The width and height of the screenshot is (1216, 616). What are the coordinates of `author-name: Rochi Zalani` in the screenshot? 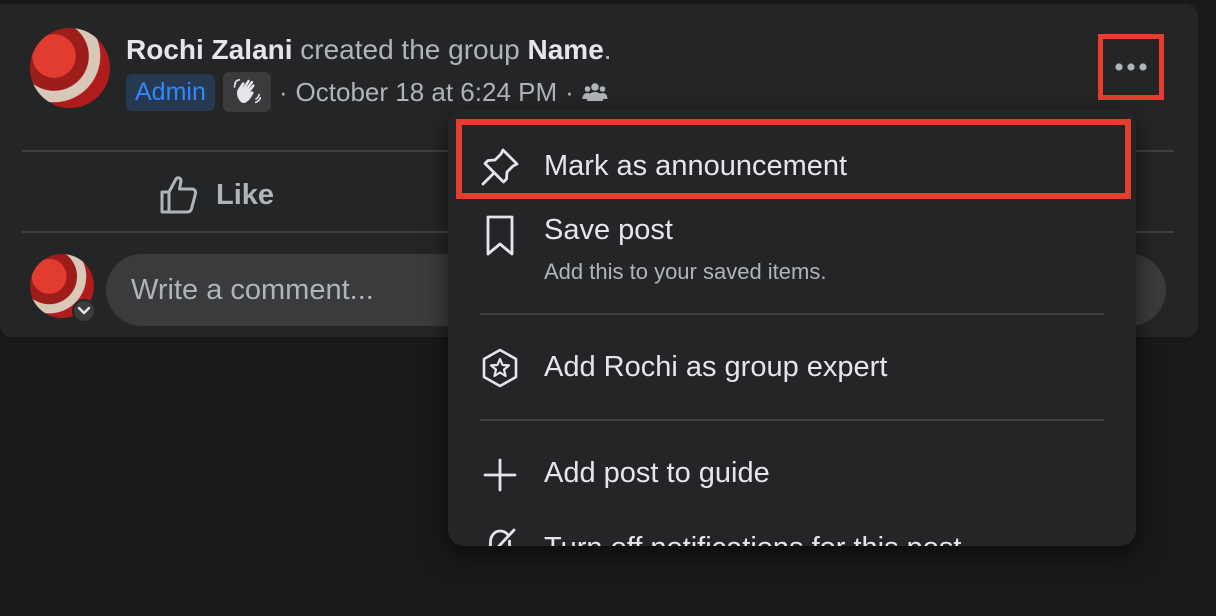 It's located at (209, 49).